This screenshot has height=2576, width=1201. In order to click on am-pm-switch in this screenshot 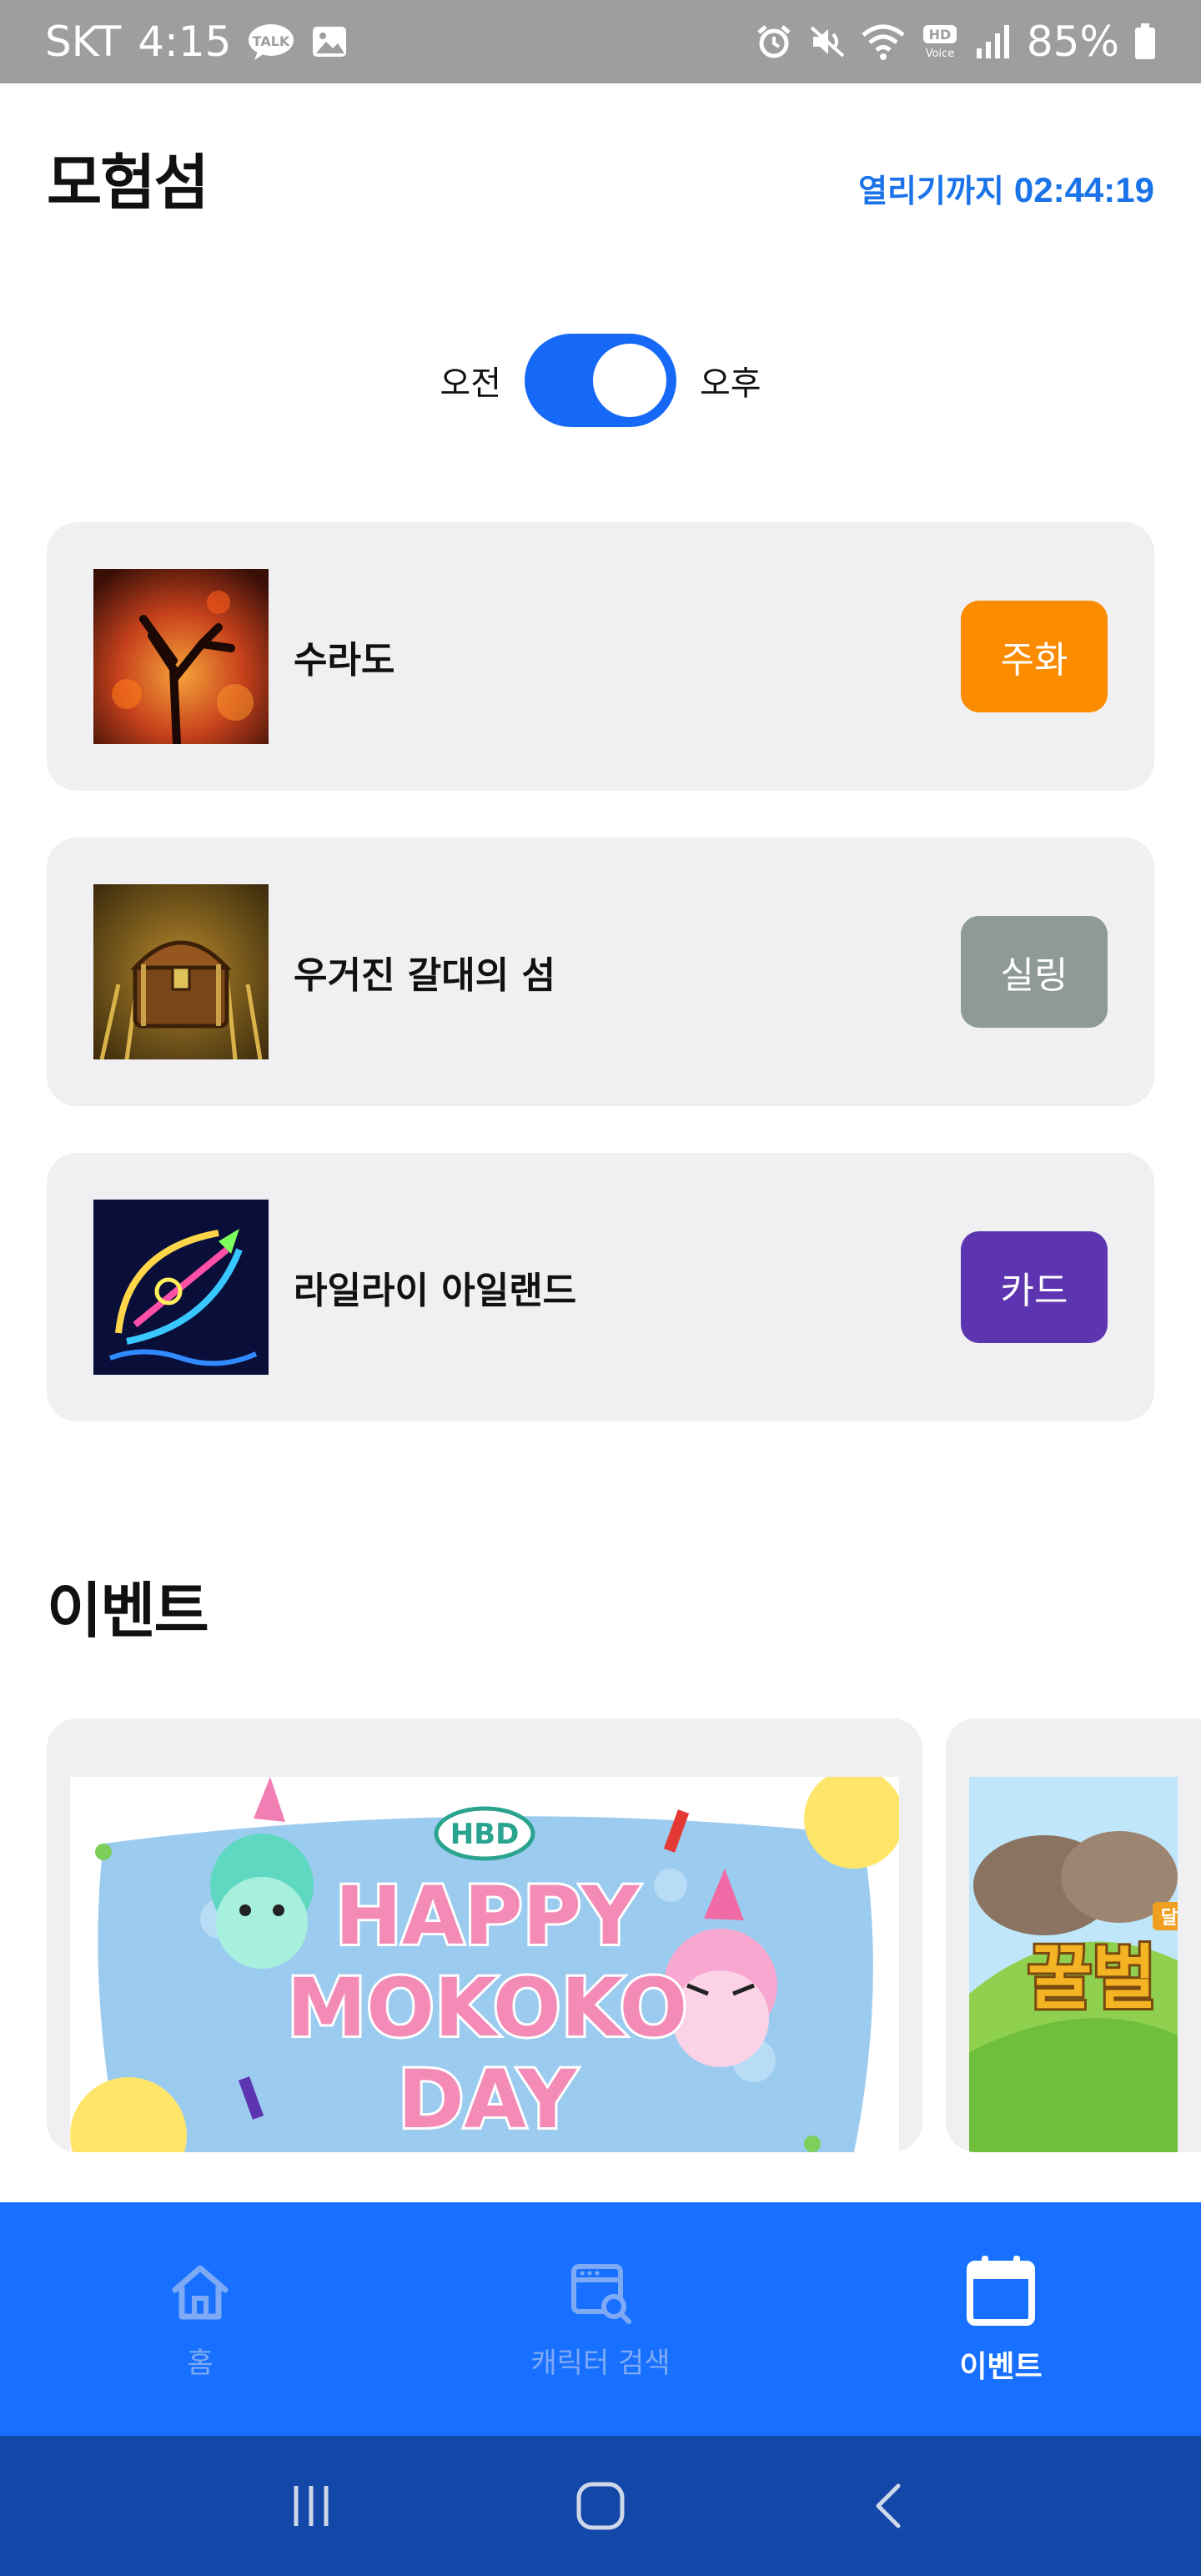, I will do `click(601, 380)`.